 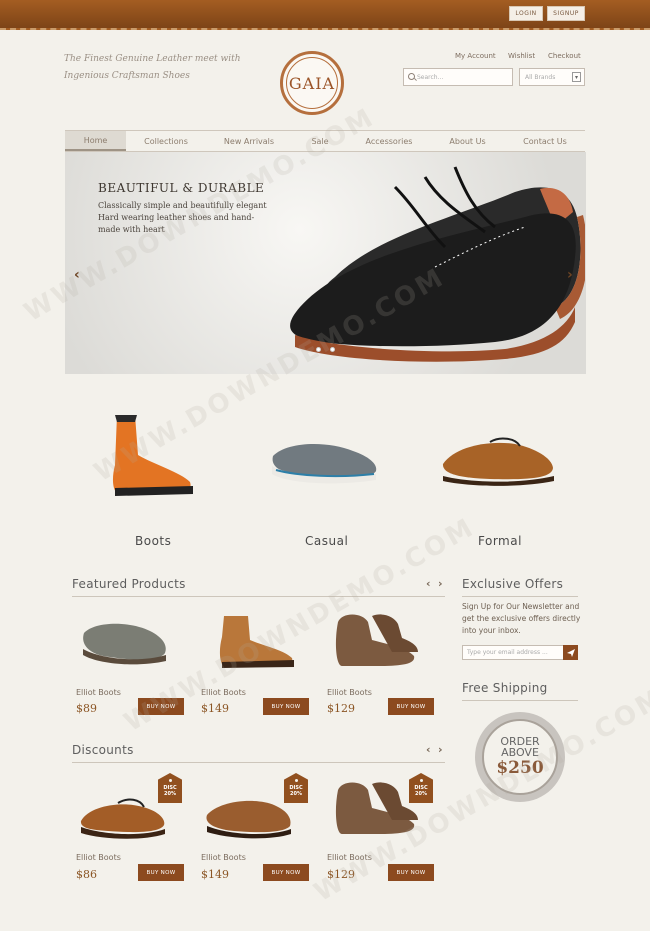 I want to click on checkout-link: Checkout, so click(x=564, y=56).